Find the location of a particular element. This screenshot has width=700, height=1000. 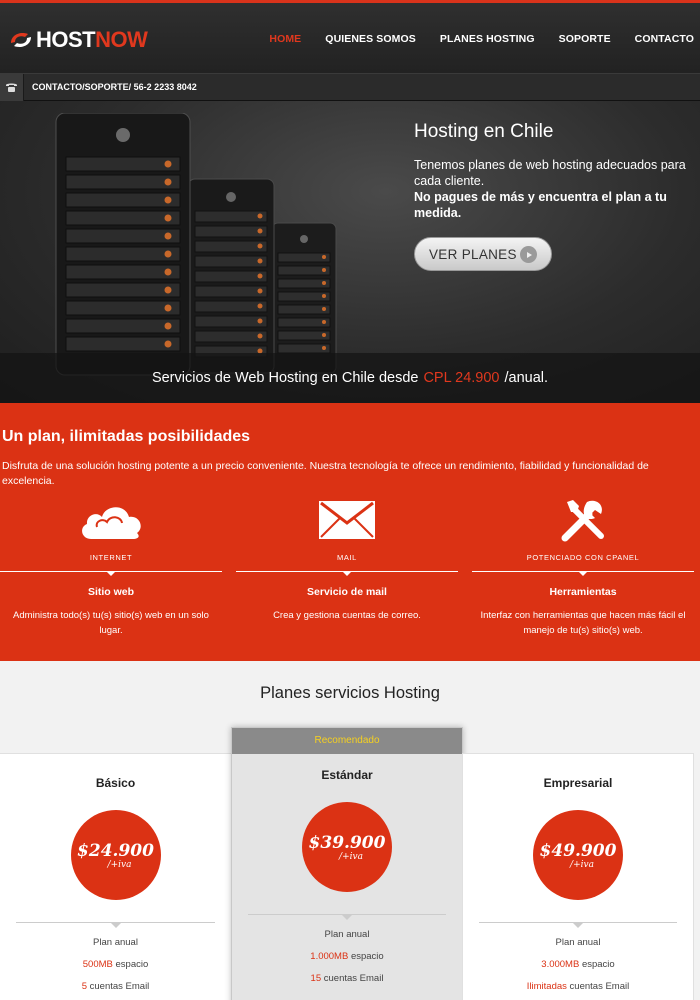

logo-text: HOSTNOW is located at coordinates (92, 40).